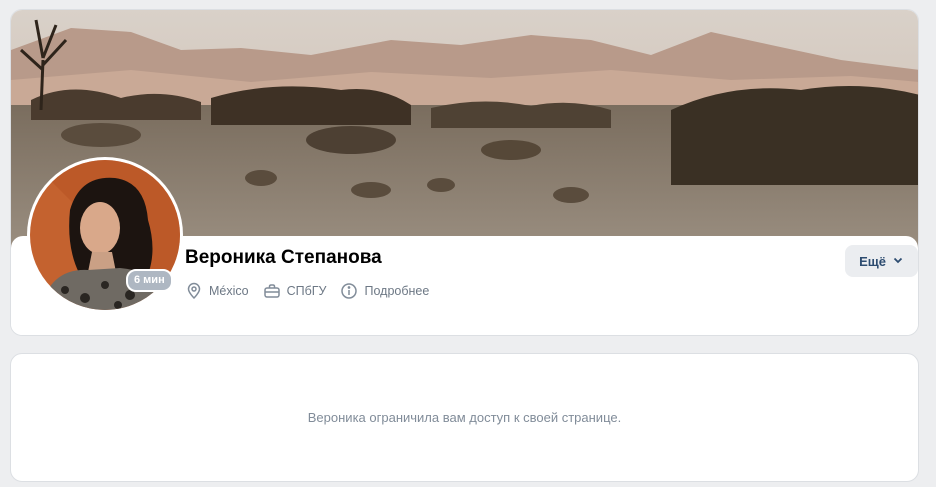 The height and width of the screenshot is (487, 936). I want to click on chevron-down-icon, so click(898, 261).